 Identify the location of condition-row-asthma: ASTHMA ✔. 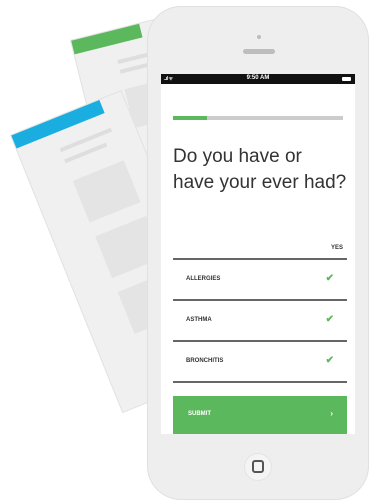
(260, 321).